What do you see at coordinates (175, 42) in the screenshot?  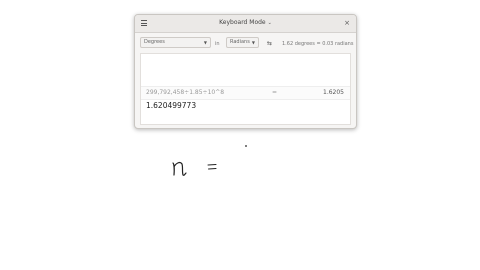 I see `from-unit-select: Degrees ▼` at bounding box center [175, 42].